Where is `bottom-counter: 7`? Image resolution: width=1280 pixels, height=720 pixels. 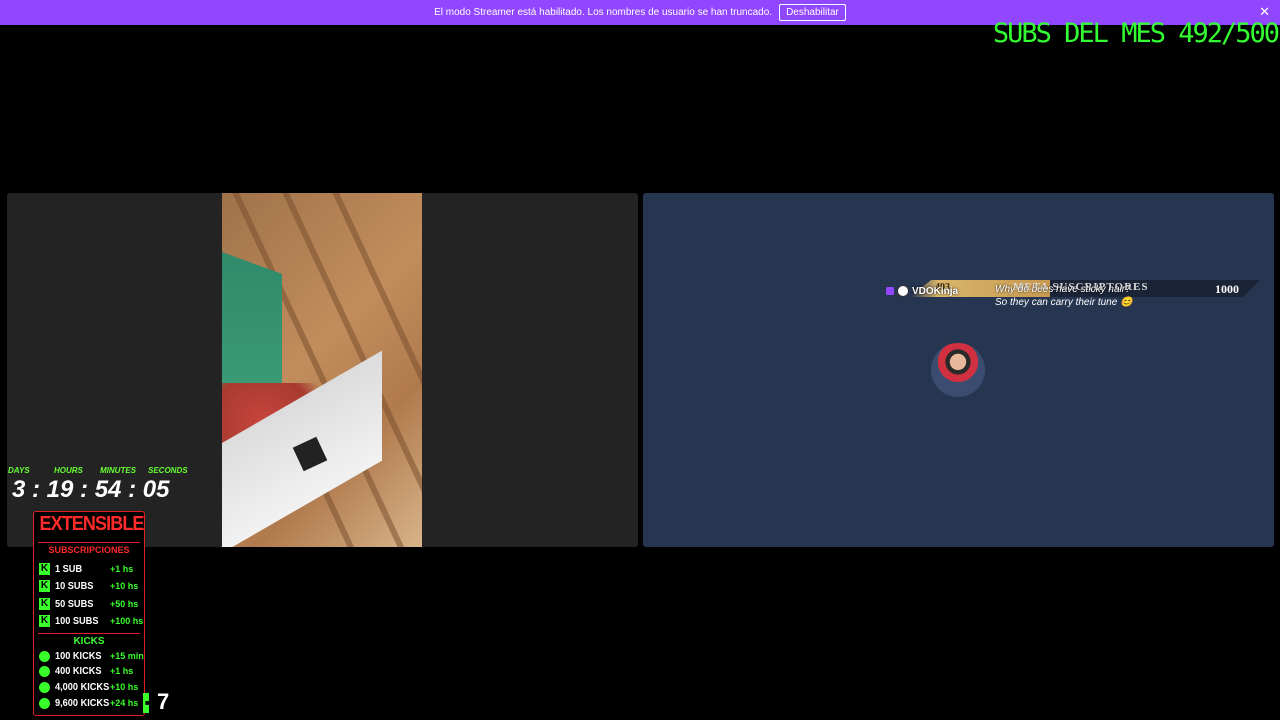
bottom-counter: 7 is located at coordinates (163, 701).